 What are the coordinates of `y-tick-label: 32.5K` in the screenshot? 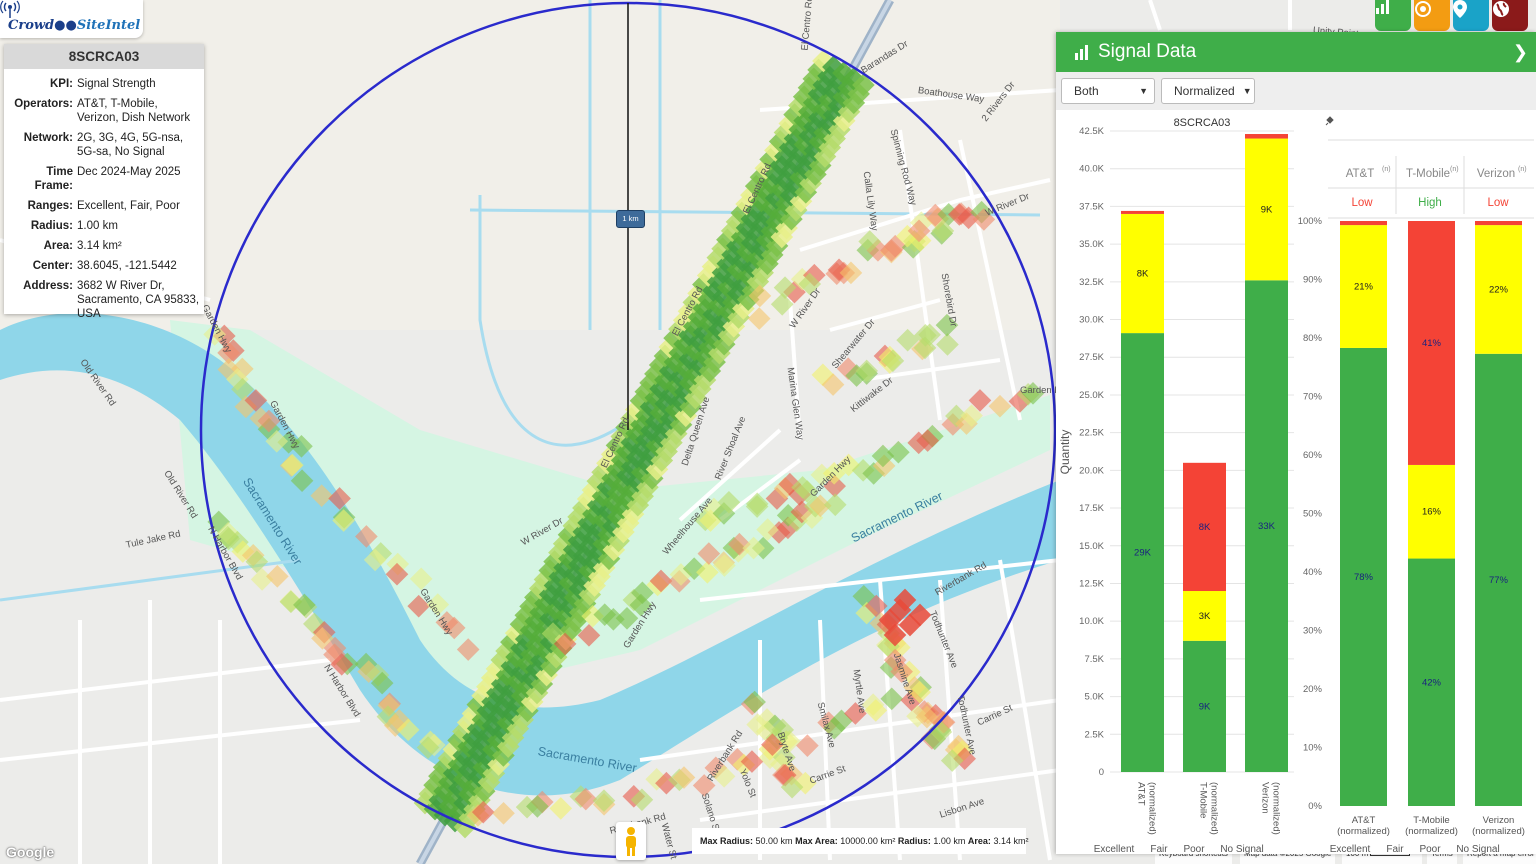 It's located at (1091, 282).